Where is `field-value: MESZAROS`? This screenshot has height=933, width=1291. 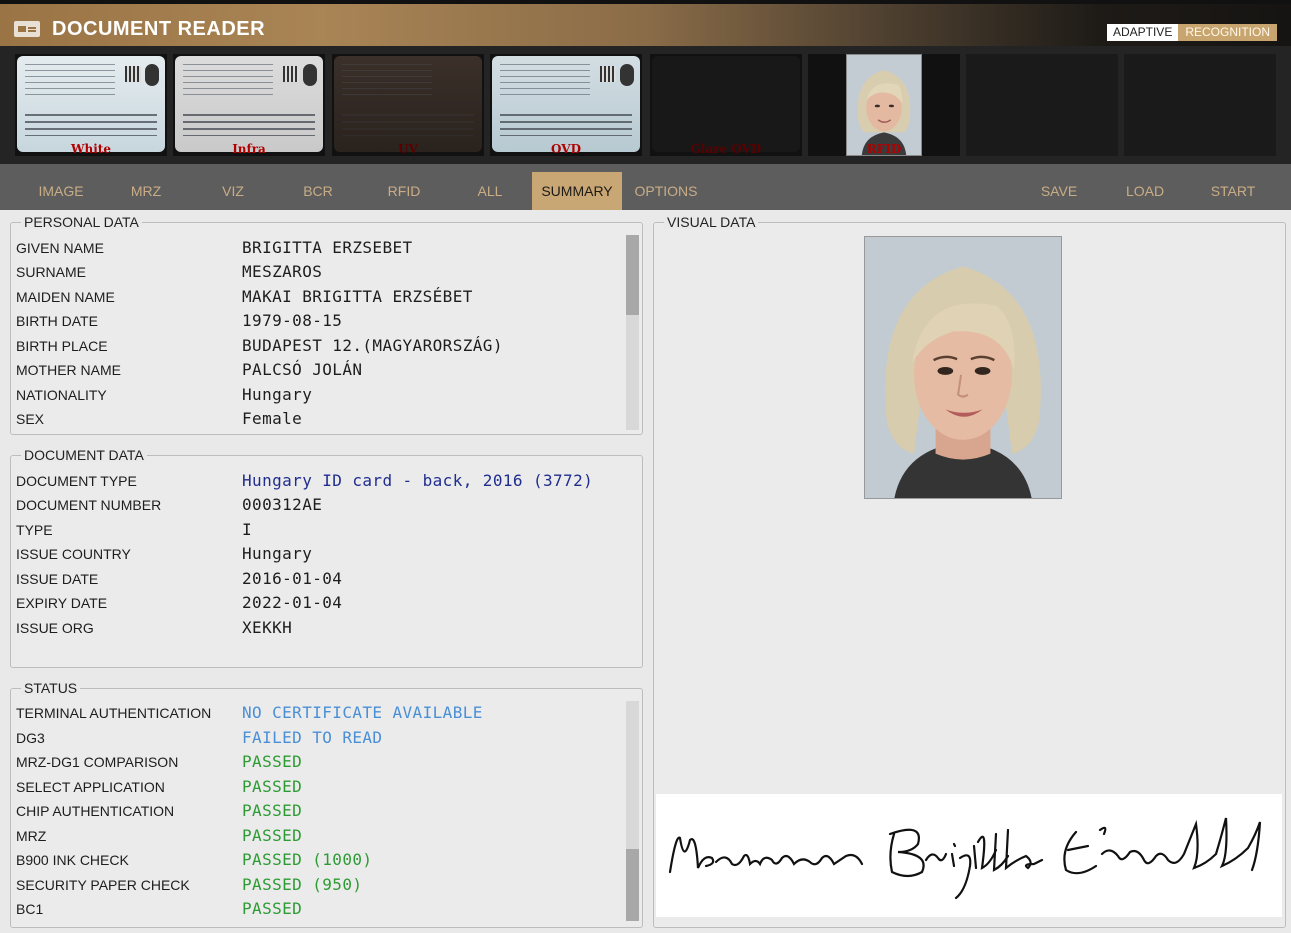
field-value: MESZAROS is located at coordinates (282, 271).